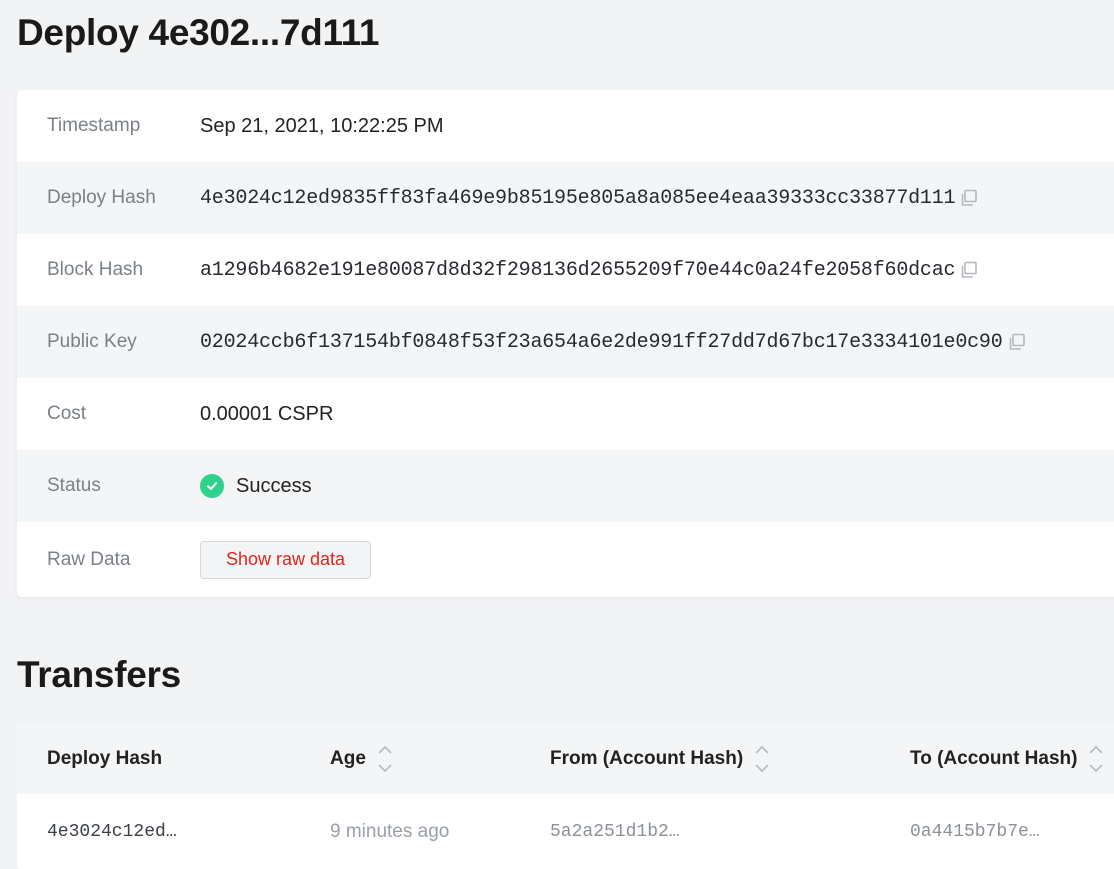 The width and height of the screenshot is (1114, 869). I want to click on column-header-deploy-hash: Deploy Hash, so click(104, 759).